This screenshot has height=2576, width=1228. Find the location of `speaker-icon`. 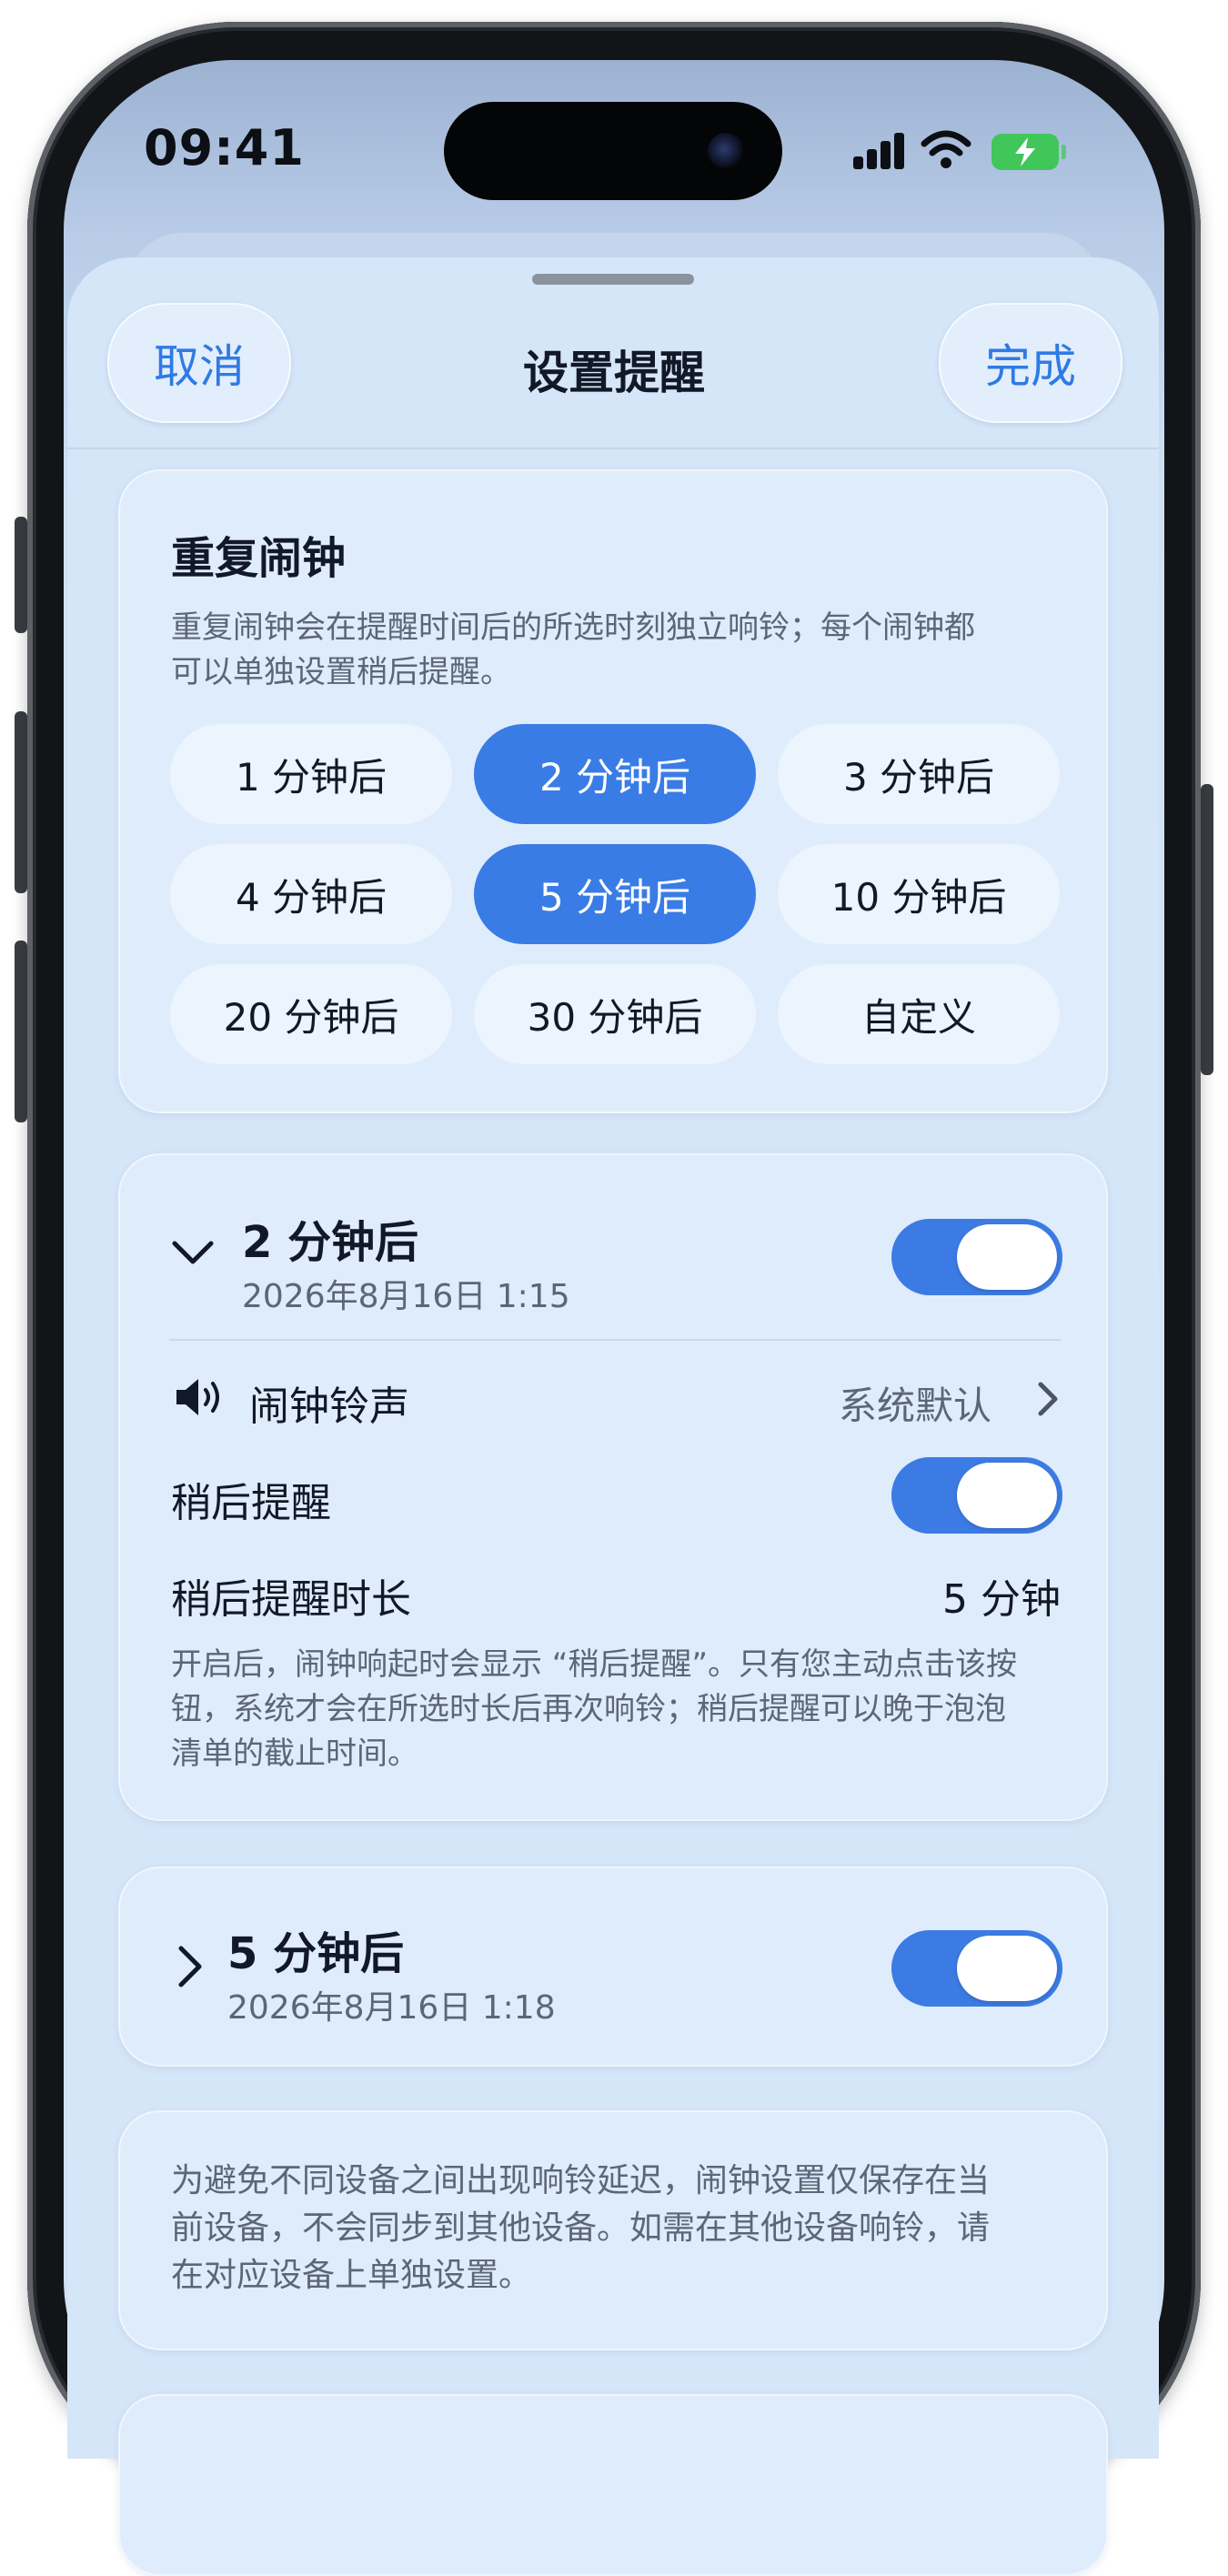

speaker-icon is located at coordinates (197, 1397).